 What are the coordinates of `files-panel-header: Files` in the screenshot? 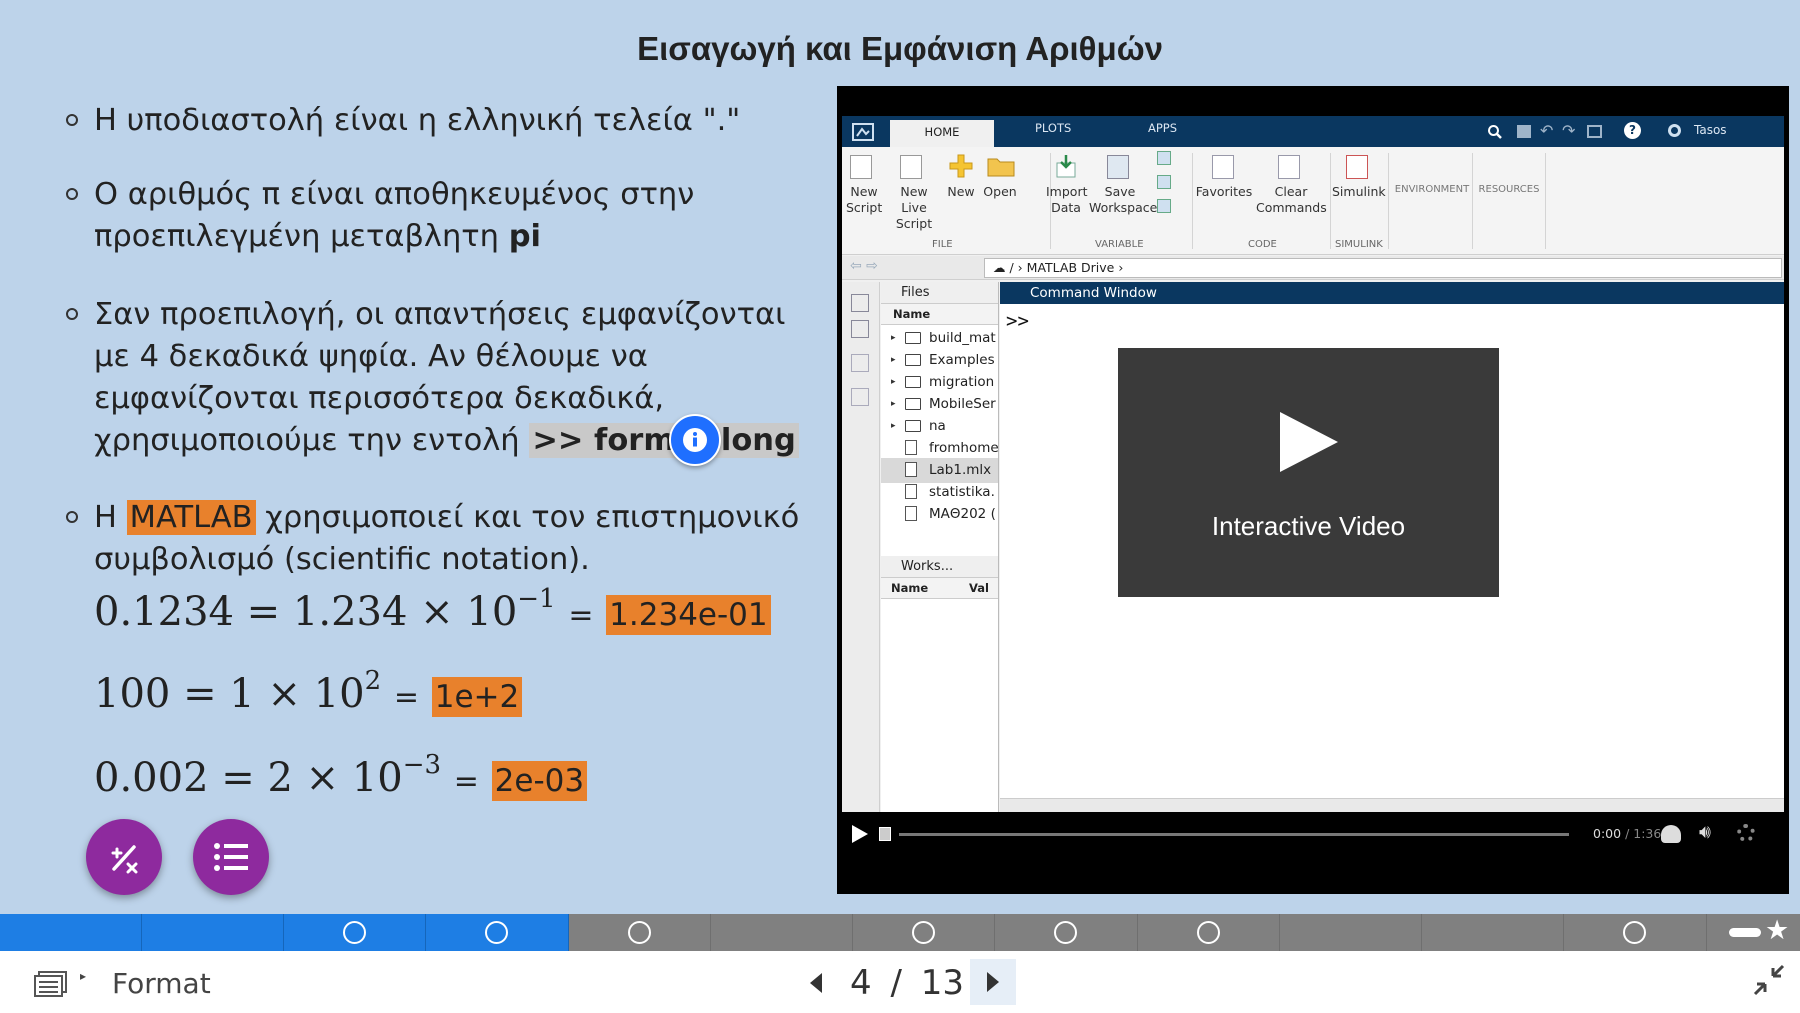 It's located at (939, 293).